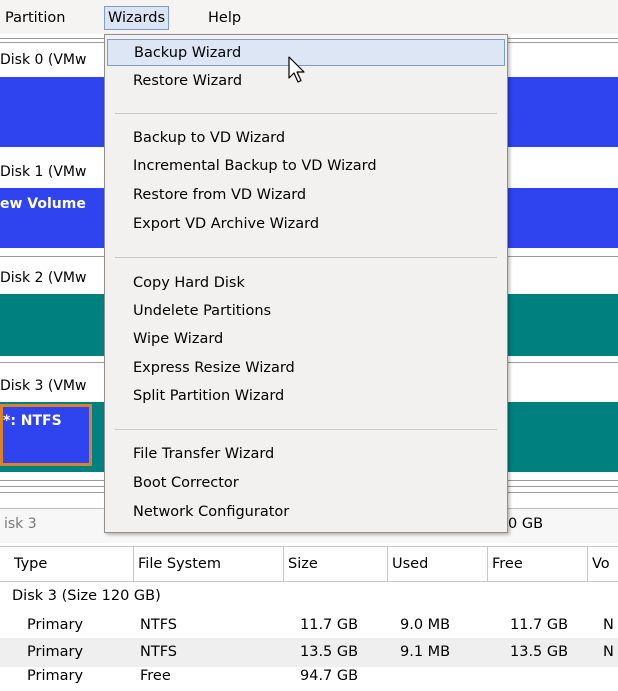  Describe the element at coordinates (538, 564) in the screenshot. I see `col-free: Free` at that location.